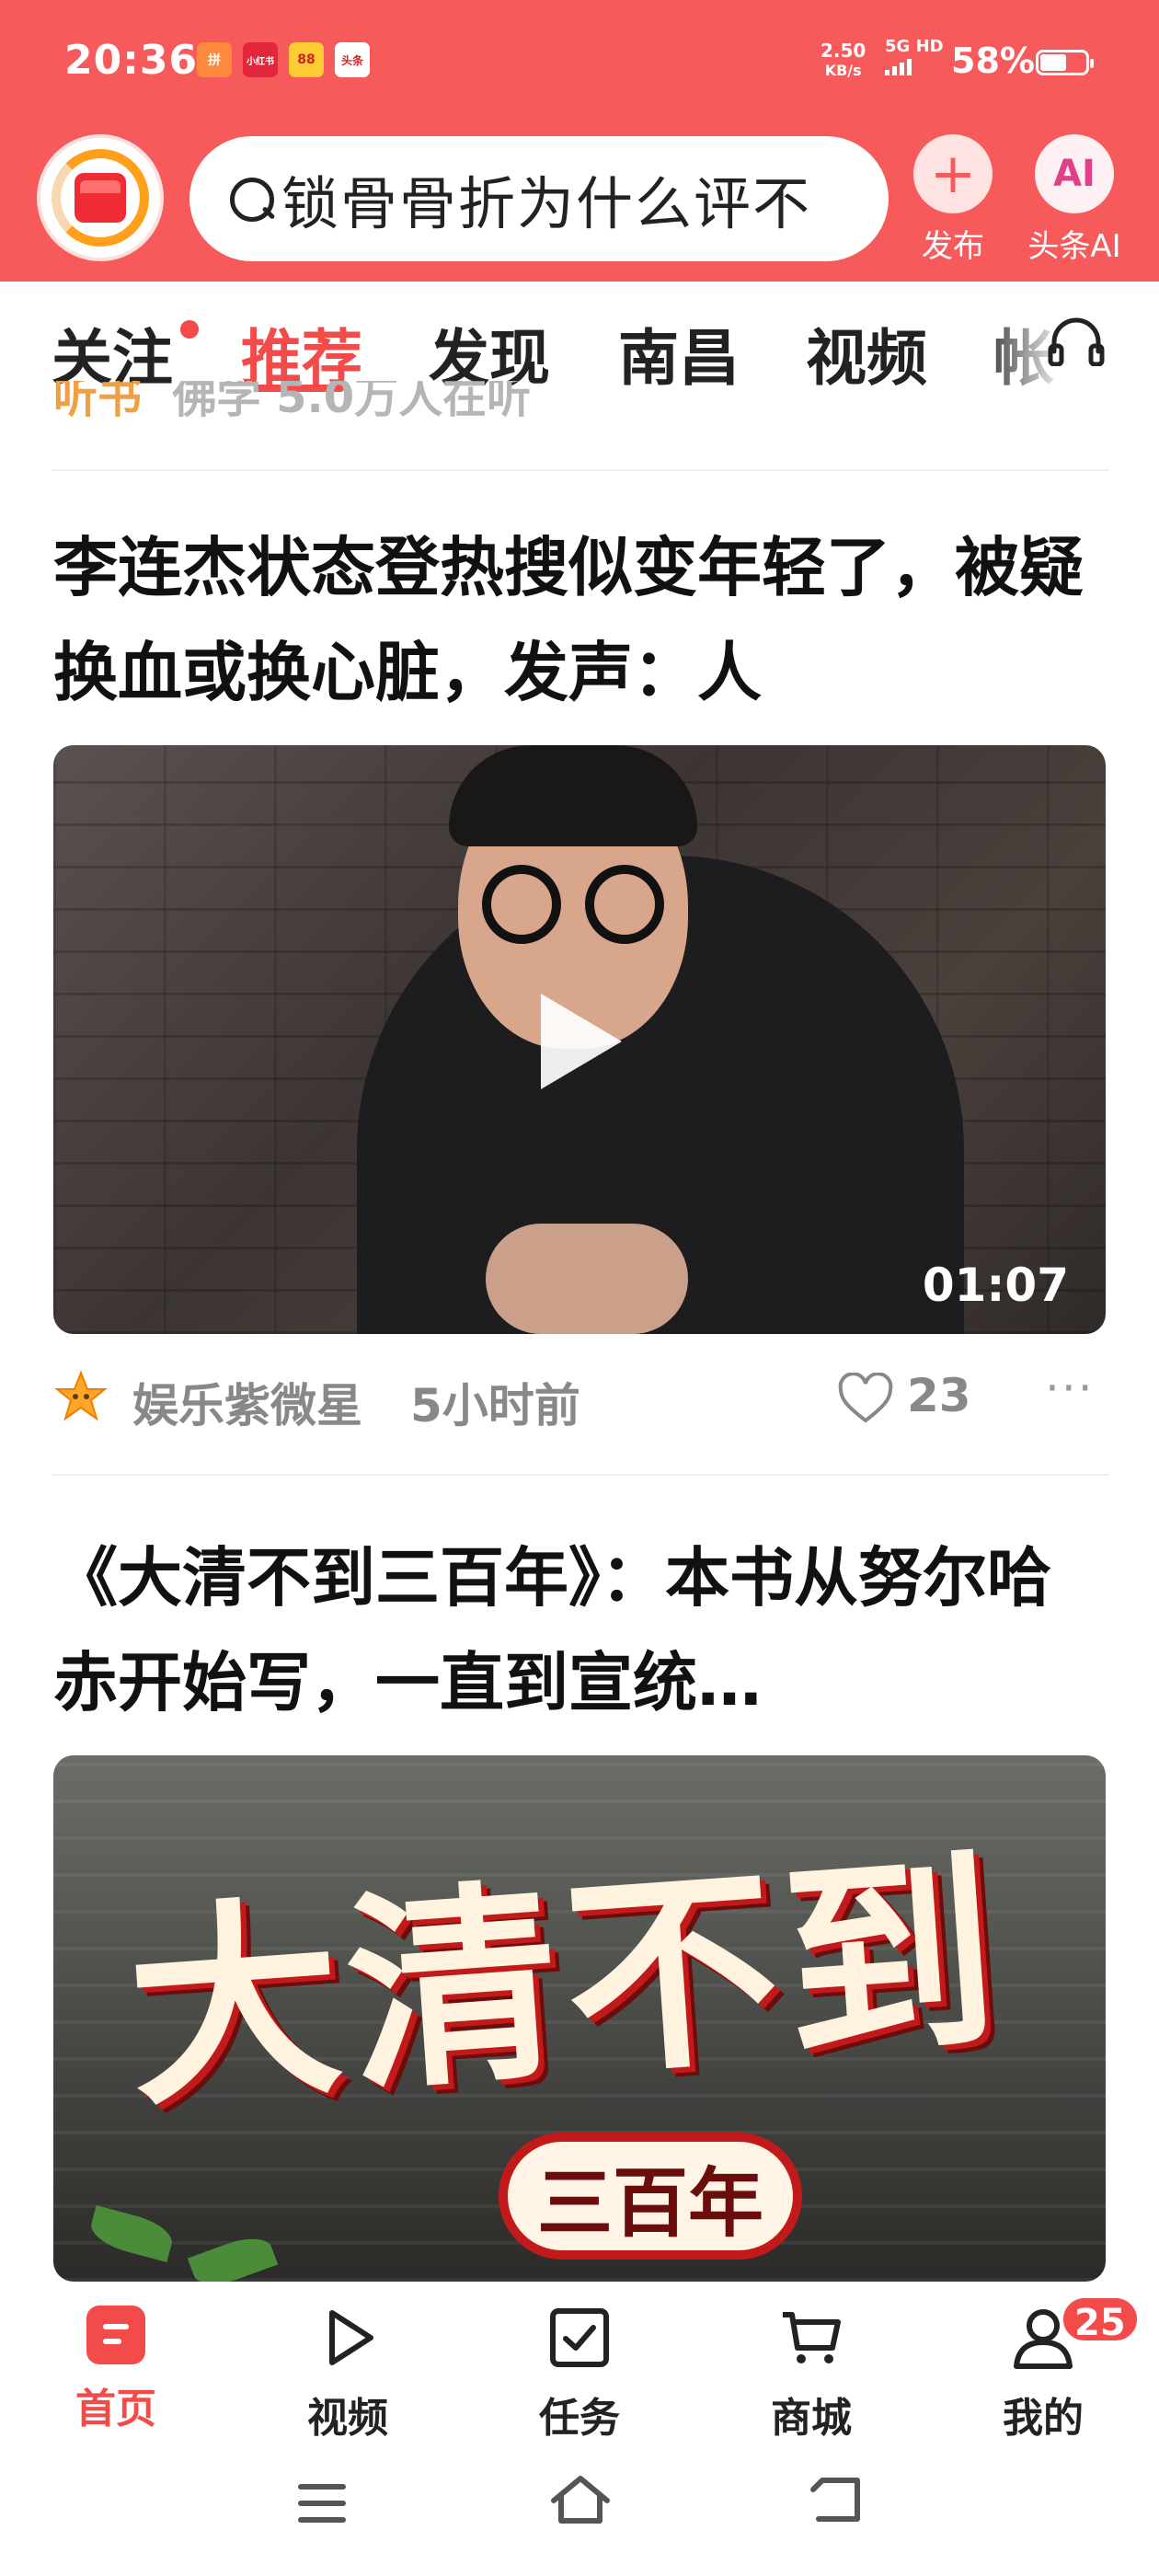  I want to click on nav-home: 首页, so click(115, 2370).